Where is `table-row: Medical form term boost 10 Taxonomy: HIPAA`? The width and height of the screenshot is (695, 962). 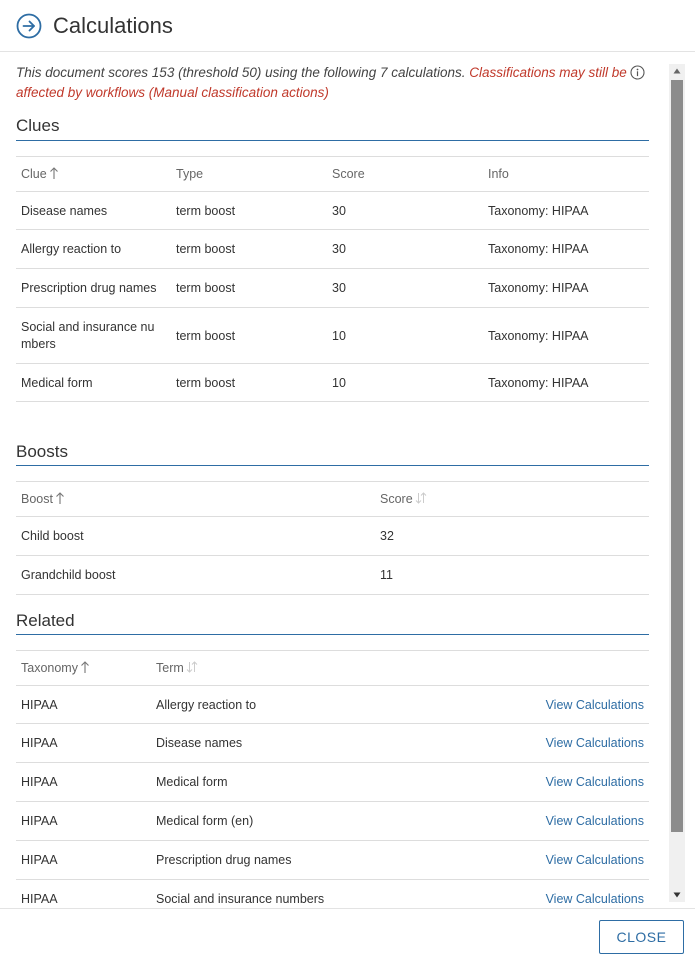
table-row: Medical form term boost 10 Taxonomy: HIPAA is located at coordinates (332, 382).